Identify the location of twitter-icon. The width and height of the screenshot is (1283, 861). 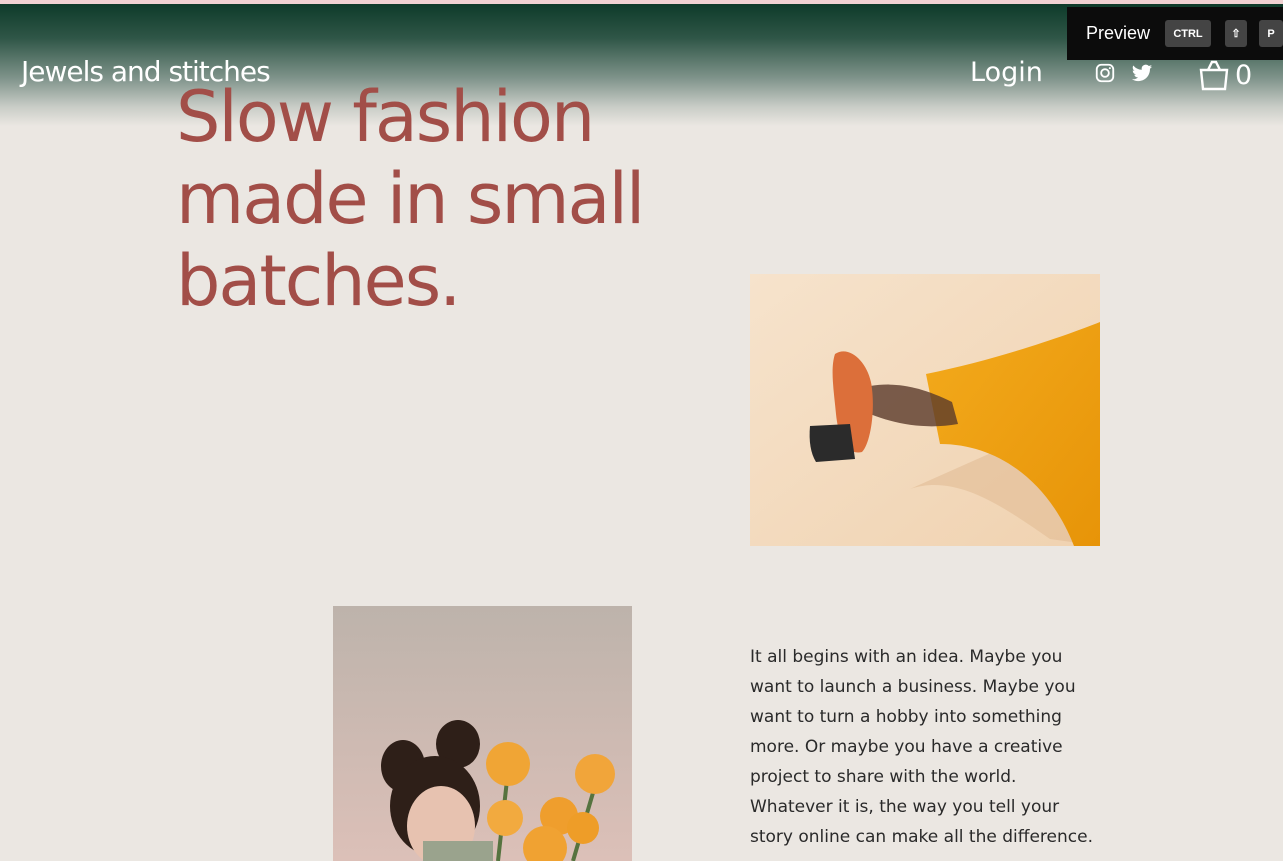
(1142, 73).